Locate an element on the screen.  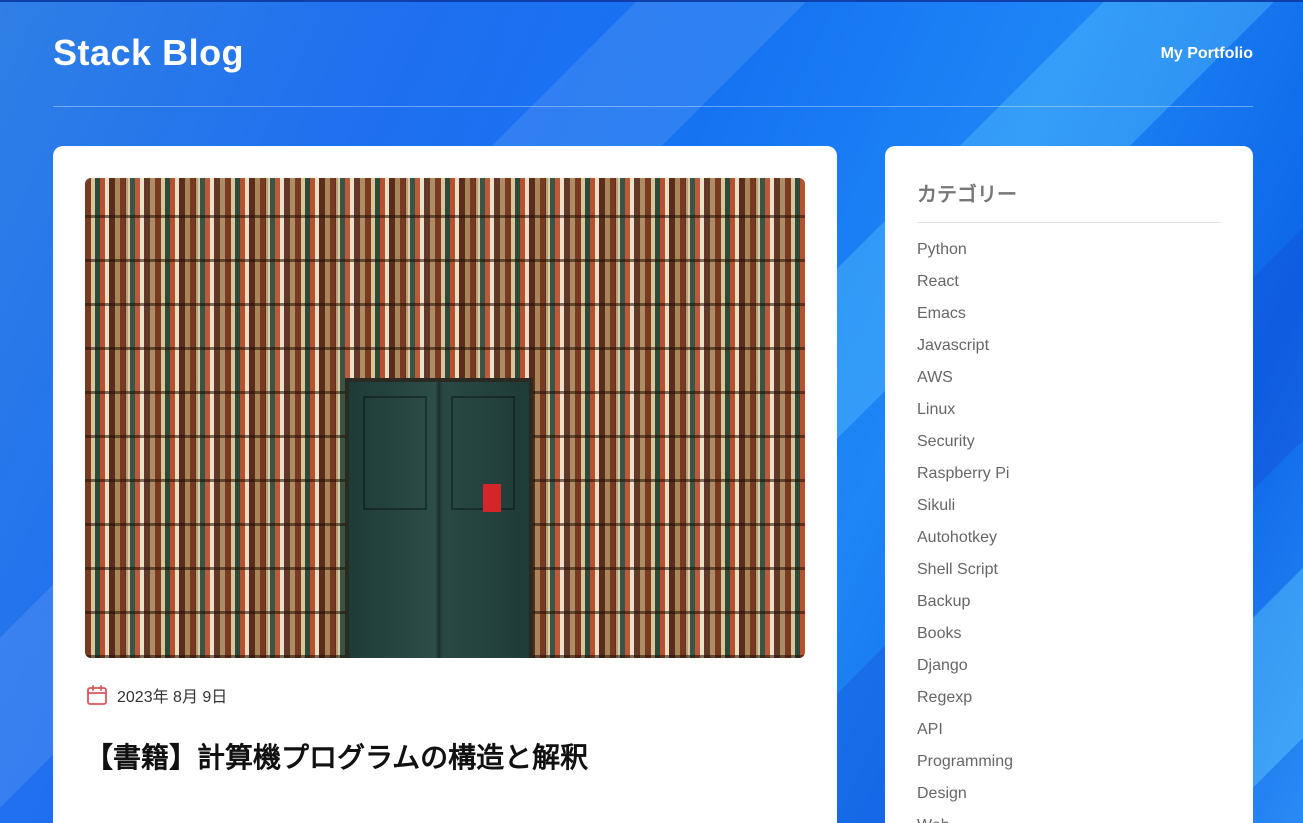
category-item-security: Security is located at coordinates (965, 446).